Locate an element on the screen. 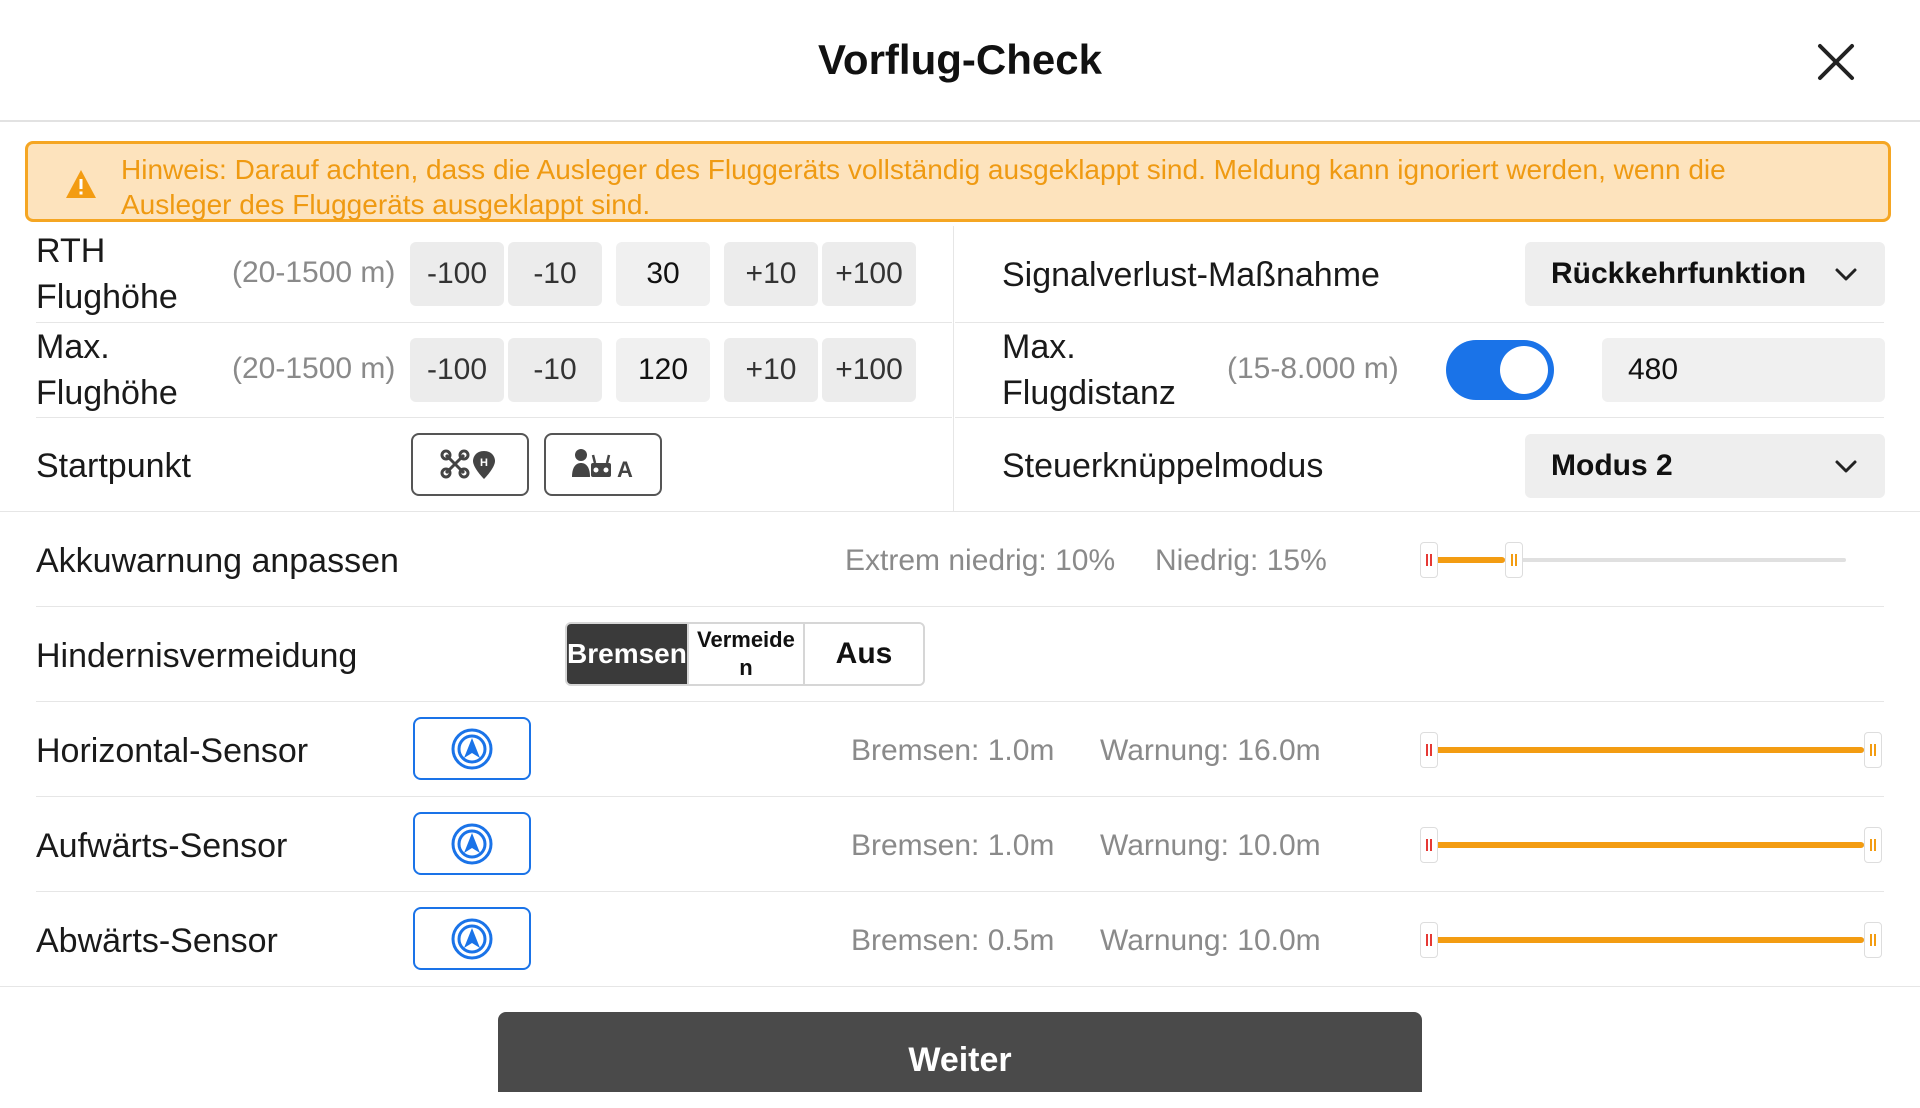  rth-height-range: (20-1500 m) is located at coordinates (314, 272).